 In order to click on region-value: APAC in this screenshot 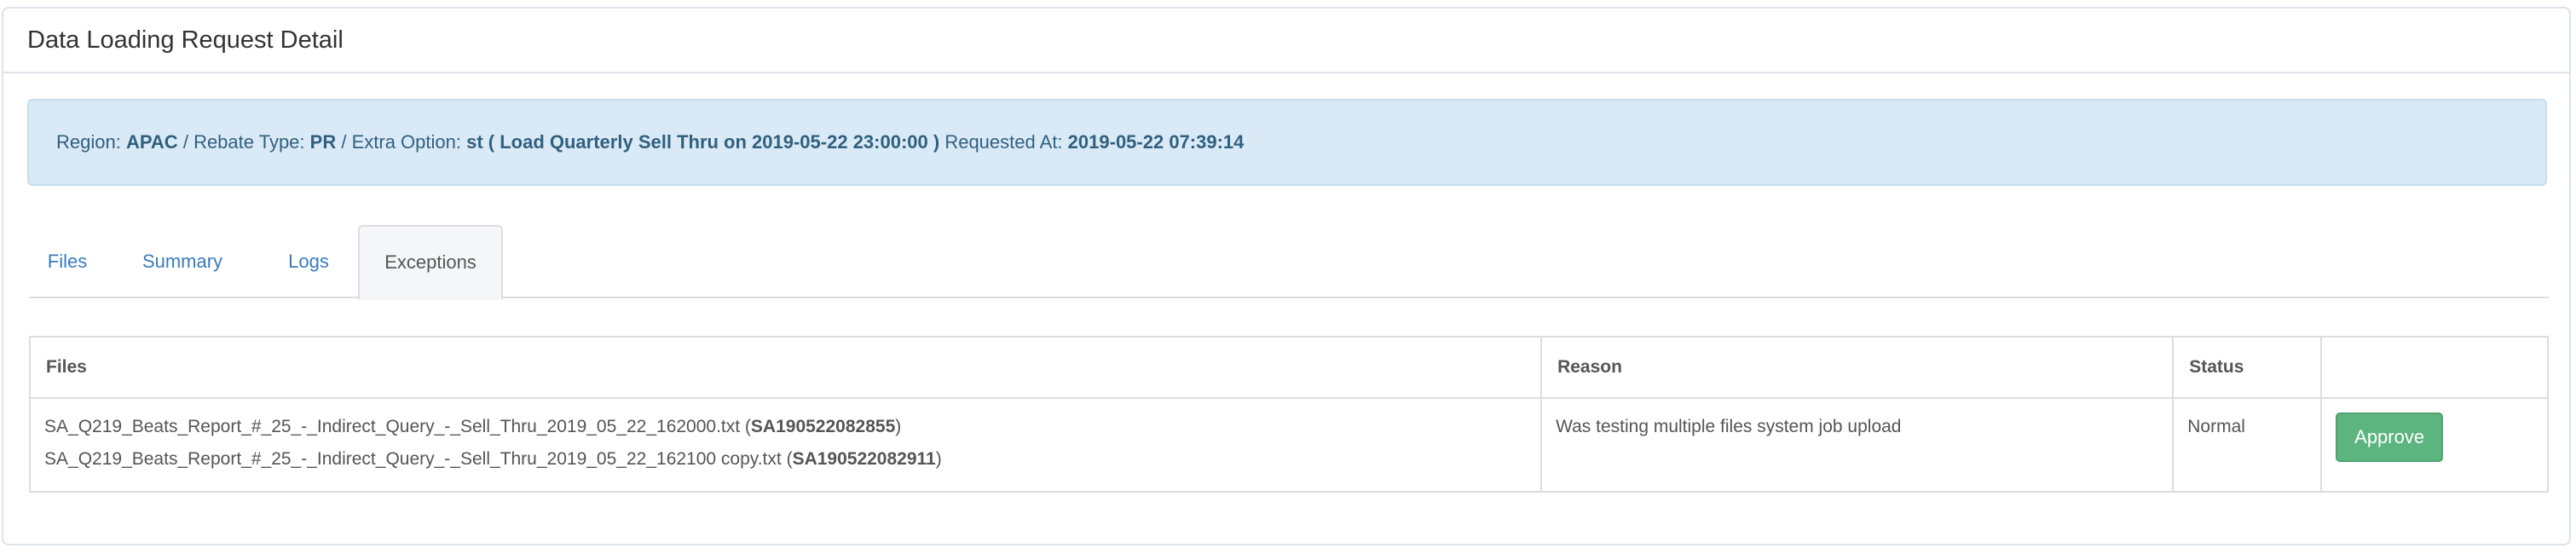, I will do `click(151, 142)`.